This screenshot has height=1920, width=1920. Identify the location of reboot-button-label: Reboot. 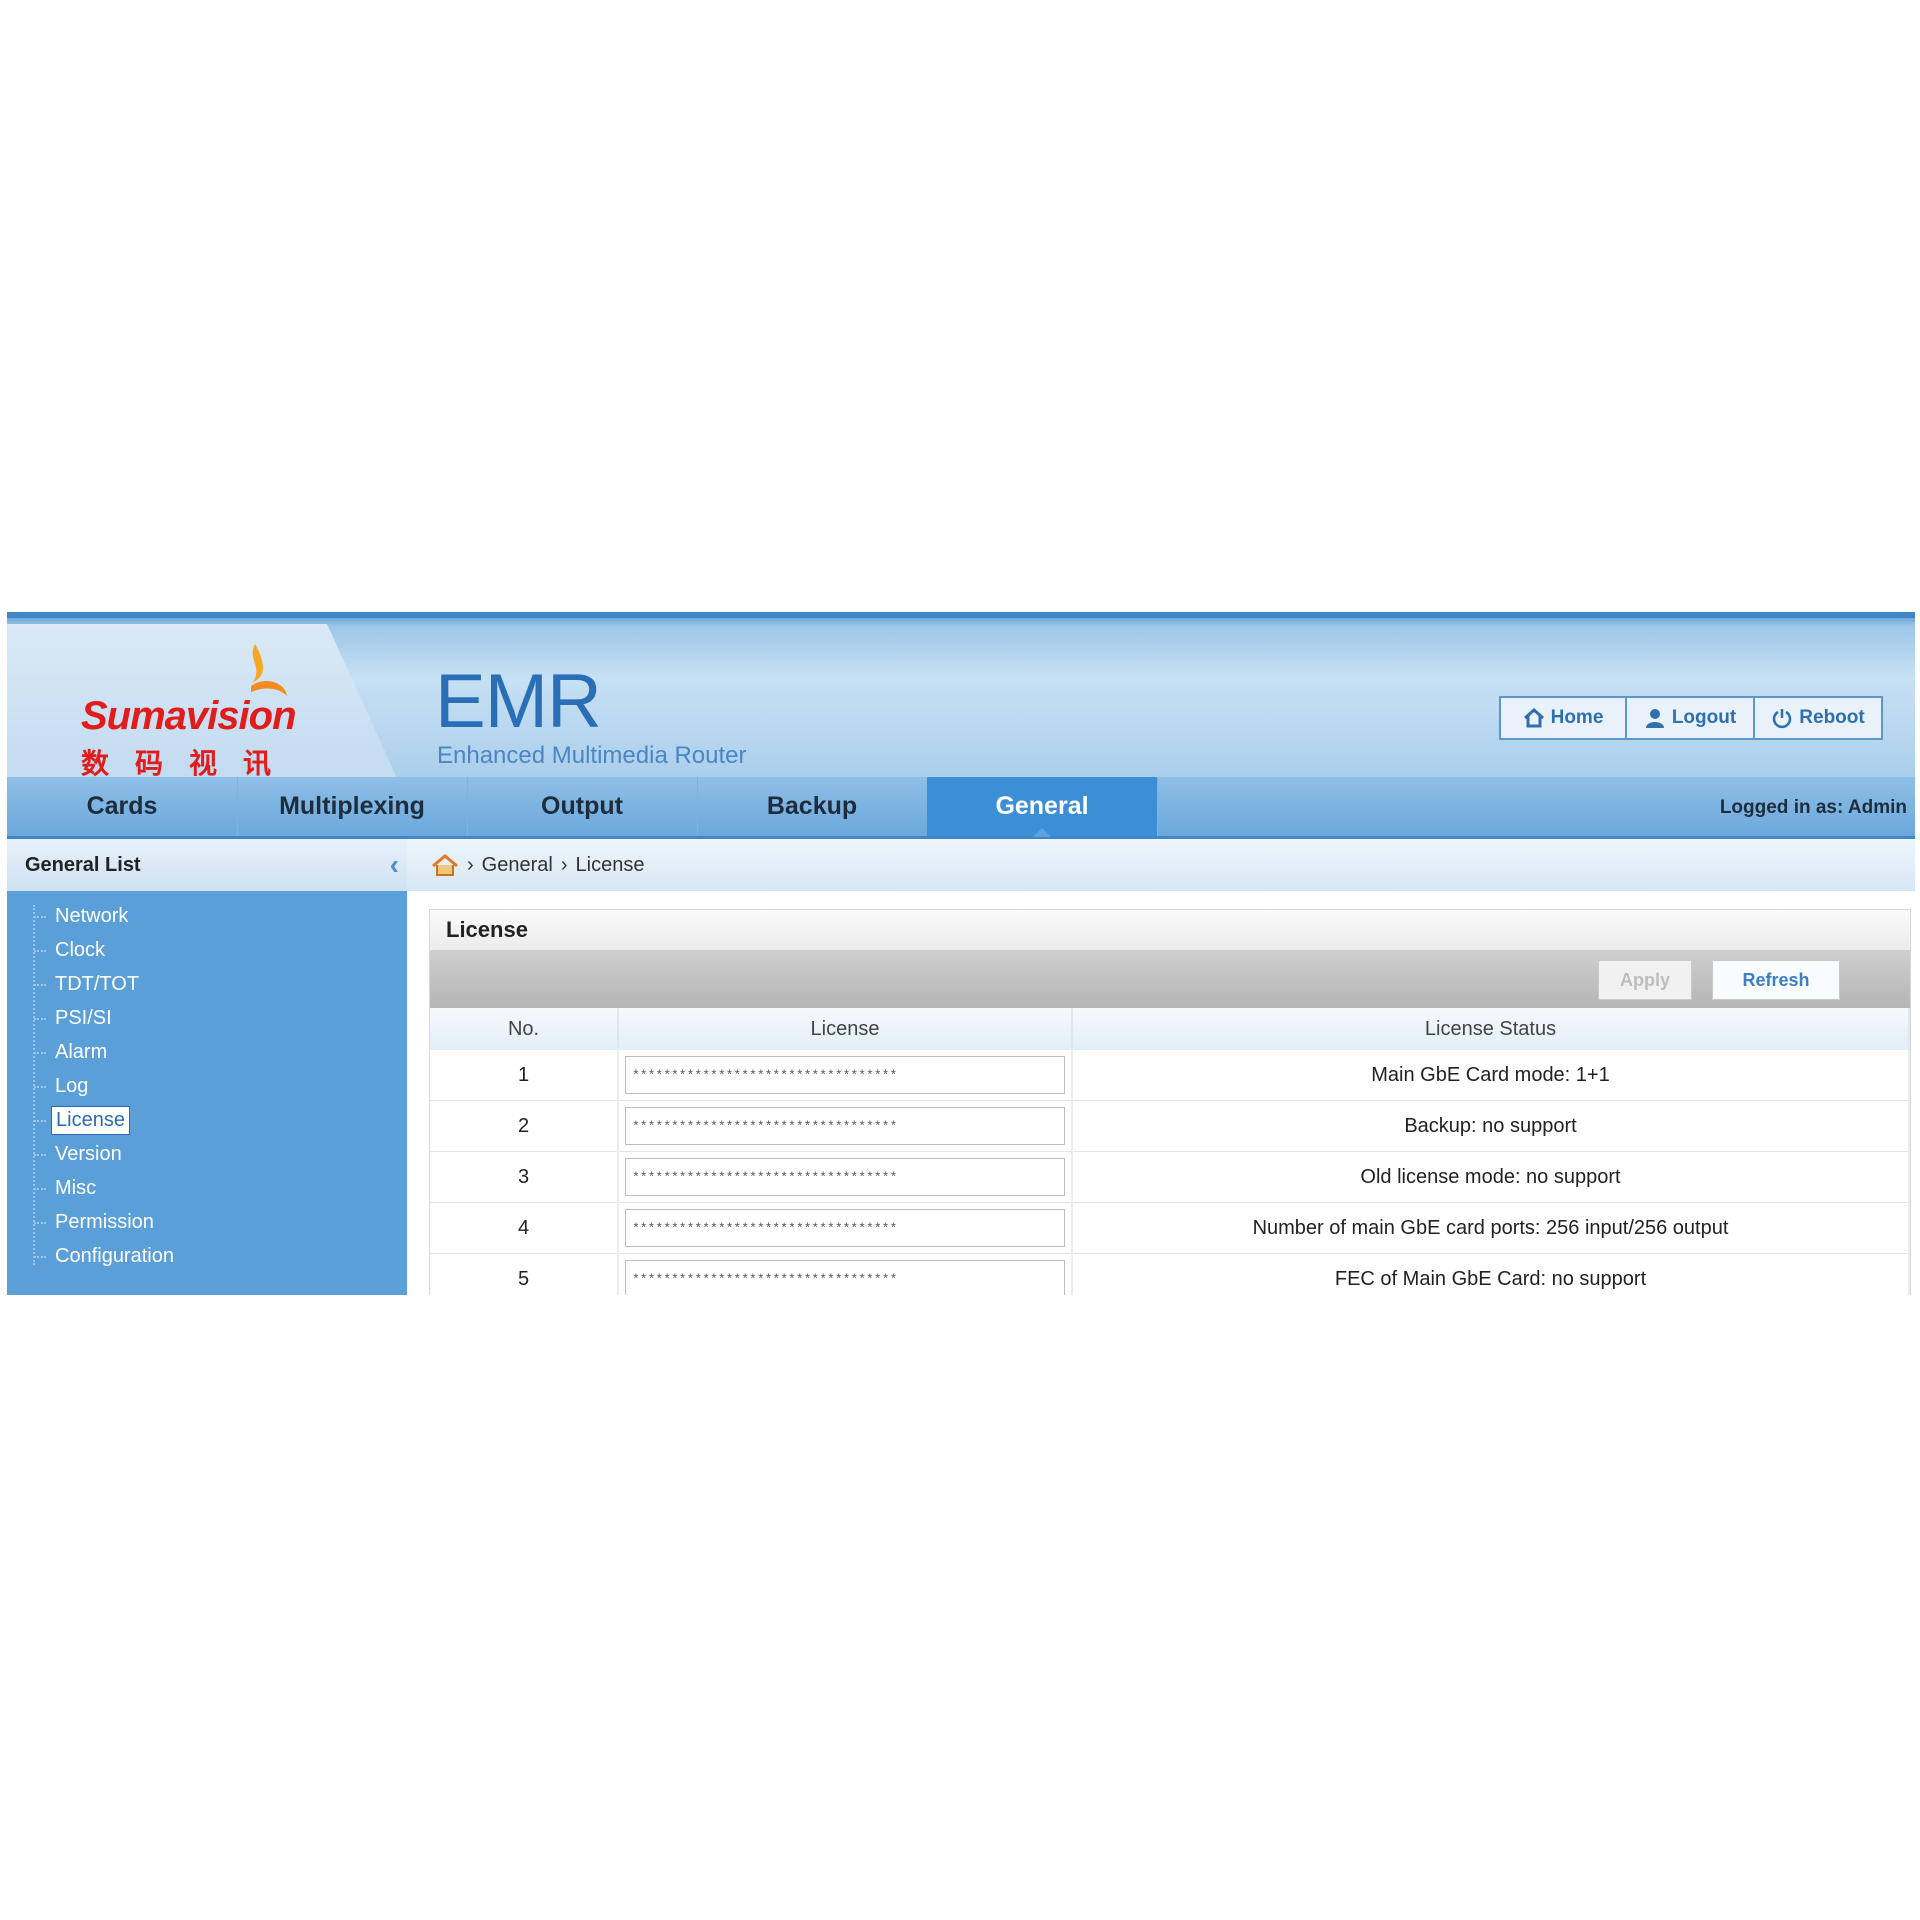
(1832, 717).